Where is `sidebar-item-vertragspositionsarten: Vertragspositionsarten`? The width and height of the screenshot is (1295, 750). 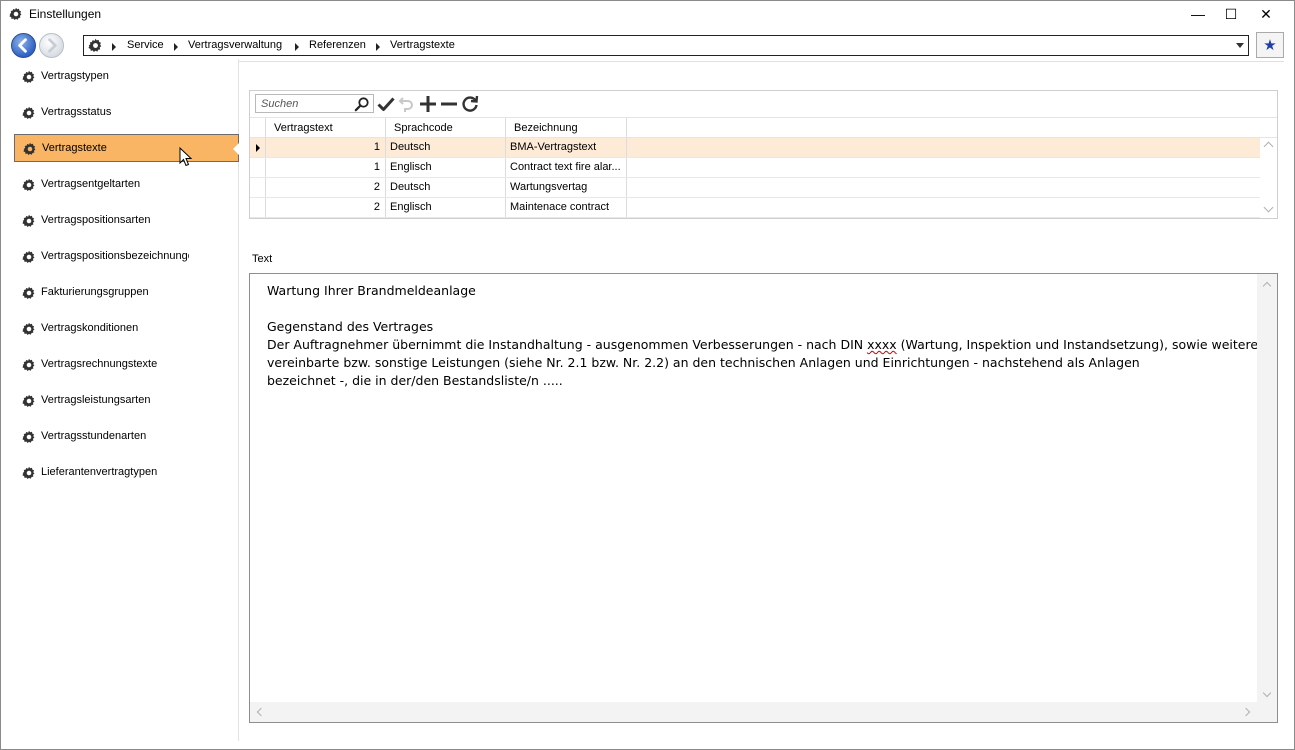
sidebar-item-vertragspositionsarten: Vertragspositionsarten is located at coordinates (126, 221).